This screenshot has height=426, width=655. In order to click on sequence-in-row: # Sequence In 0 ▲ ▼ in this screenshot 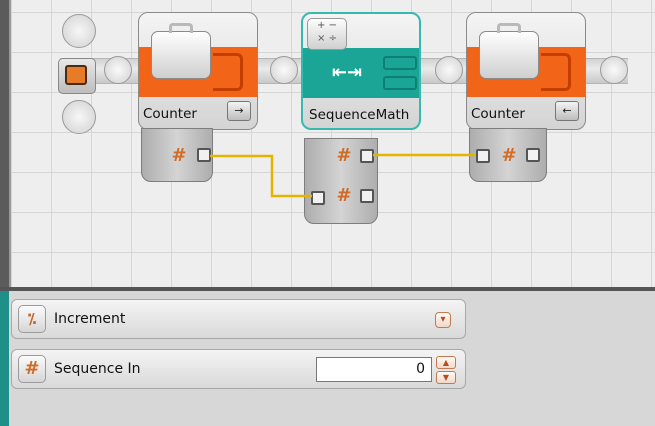, I will do `click(238, 369)`.